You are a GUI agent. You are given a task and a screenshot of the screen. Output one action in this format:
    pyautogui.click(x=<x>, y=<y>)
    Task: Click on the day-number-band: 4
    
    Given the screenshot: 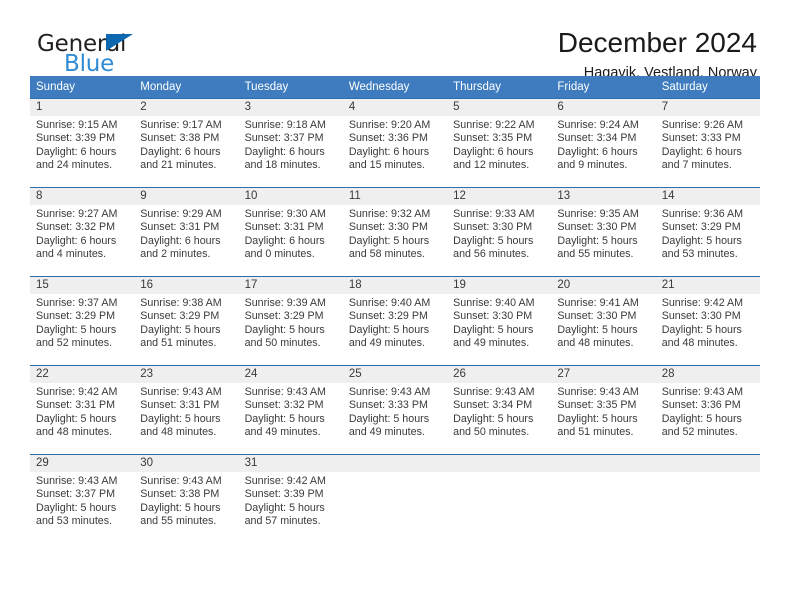 What is the action you would take?
    pyautogui.click(x=395, y=107)
    